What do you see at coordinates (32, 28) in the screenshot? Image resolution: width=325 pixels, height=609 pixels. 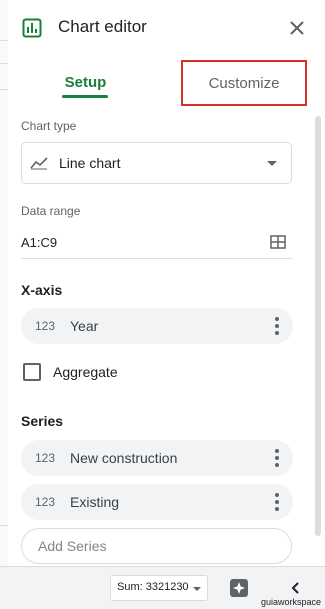 I see `chart-icon` at bounding box center [32, 28].